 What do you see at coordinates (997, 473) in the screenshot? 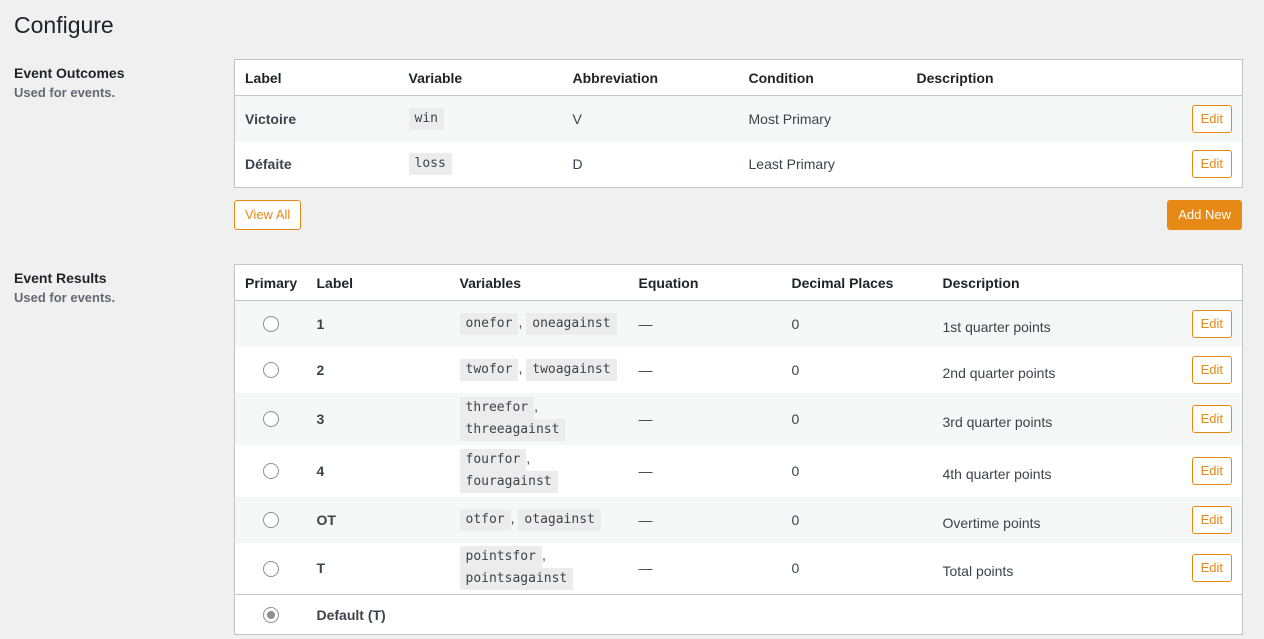
I see `result-description: 4th quarter points` at bounding box center [997, 473].